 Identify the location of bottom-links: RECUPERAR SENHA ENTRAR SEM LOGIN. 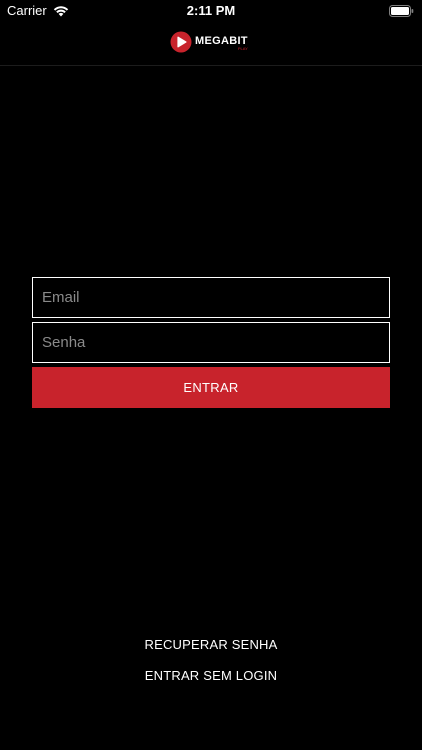
(211, 660).